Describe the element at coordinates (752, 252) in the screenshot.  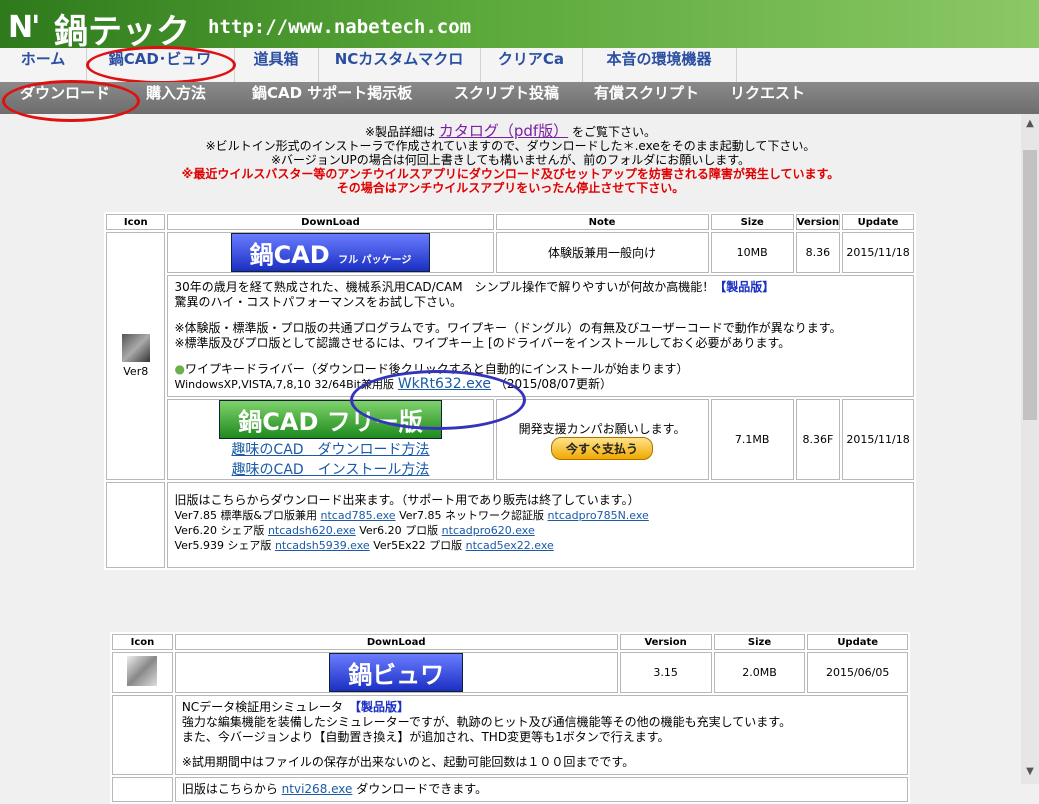
I see `size-cell: 10MB` at that location.